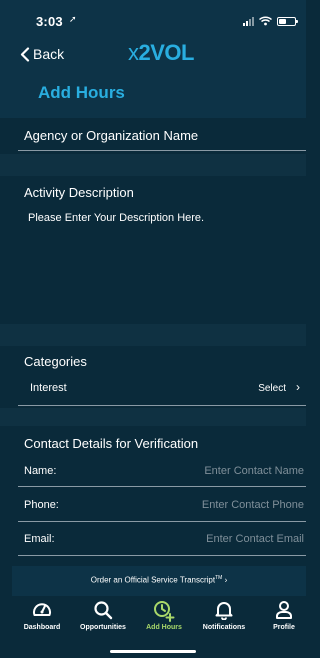 This screenshot has height=658, width=320. Describe the element at coordinates (272, 388) in the screenshot. I see `category-row-value: Select` at that location.